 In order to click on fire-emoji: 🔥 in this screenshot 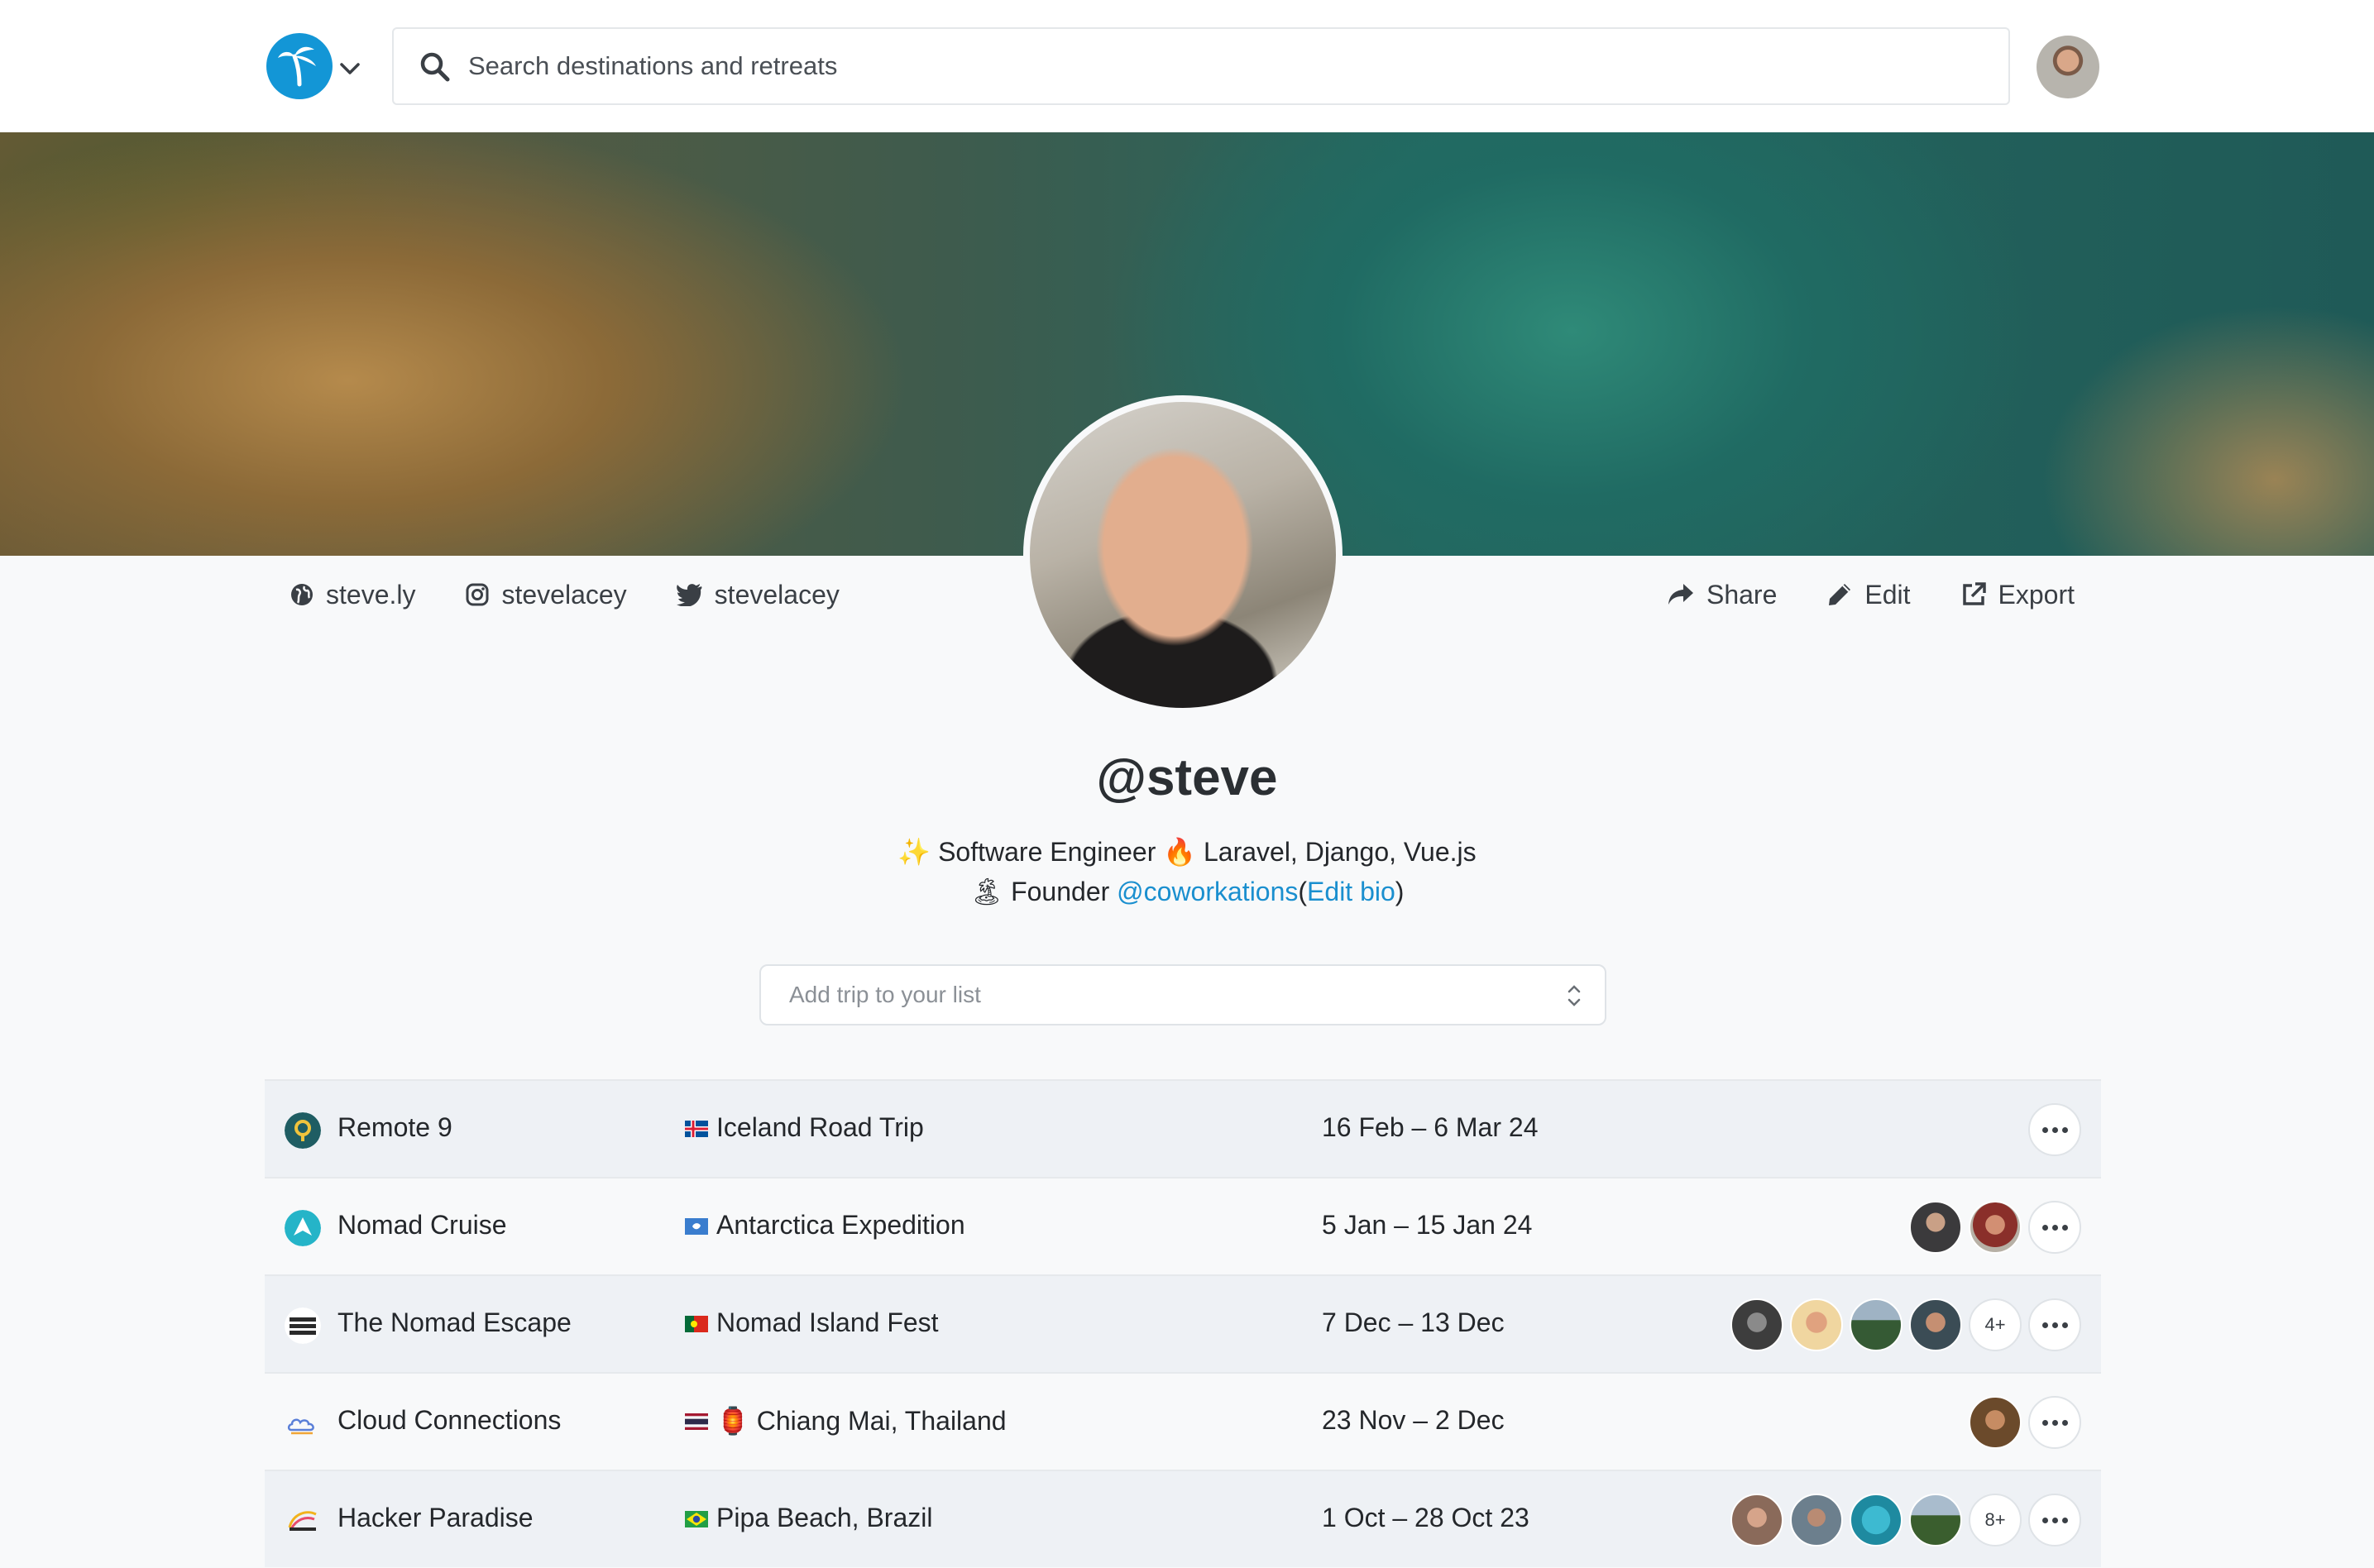, I will do `click(1180, 852)`.